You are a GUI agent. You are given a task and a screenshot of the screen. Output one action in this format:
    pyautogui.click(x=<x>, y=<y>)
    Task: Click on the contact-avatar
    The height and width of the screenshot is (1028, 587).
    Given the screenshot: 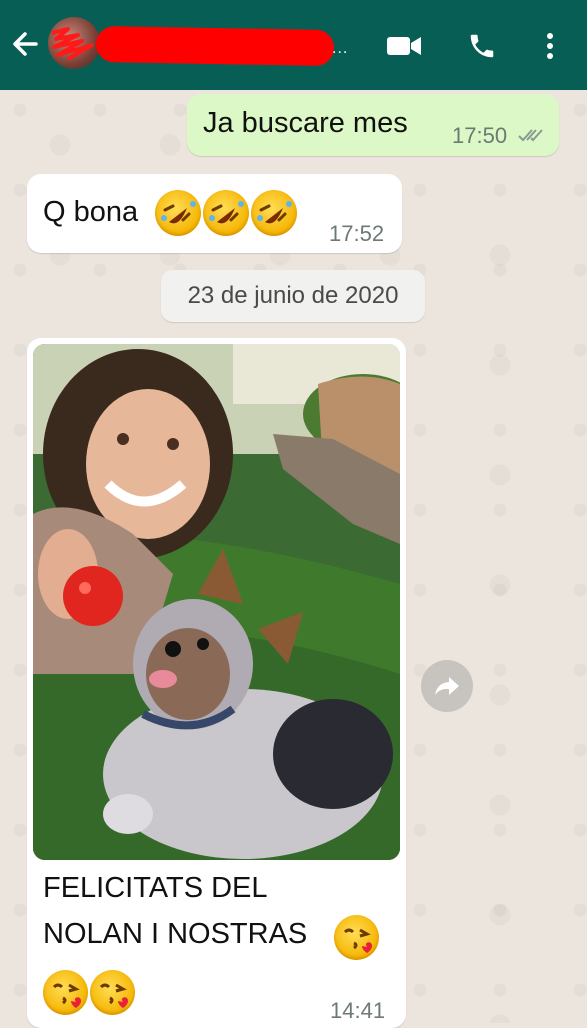 What is the action you would take?
    pyautogui.click(x=74, y=43)
    